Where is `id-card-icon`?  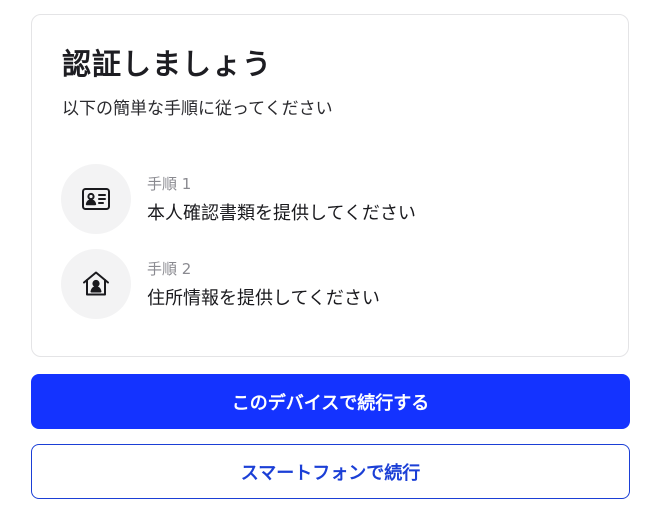 id-card-icon is located at coordinates (96, 199).